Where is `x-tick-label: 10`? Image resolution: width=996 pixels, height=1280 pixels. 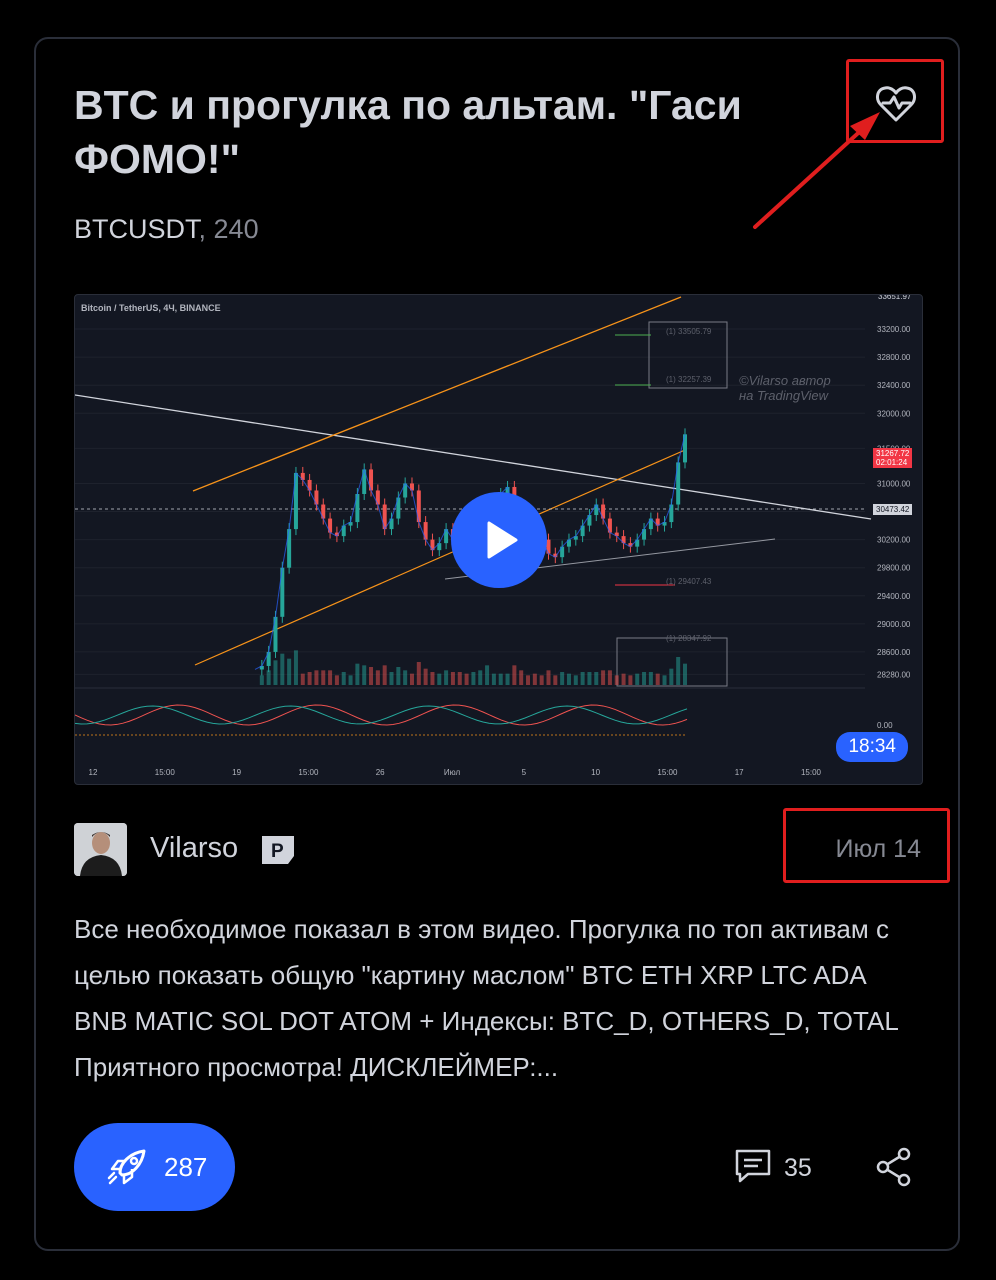
x-tick-label: 10 is located at coordinates (595, 772).